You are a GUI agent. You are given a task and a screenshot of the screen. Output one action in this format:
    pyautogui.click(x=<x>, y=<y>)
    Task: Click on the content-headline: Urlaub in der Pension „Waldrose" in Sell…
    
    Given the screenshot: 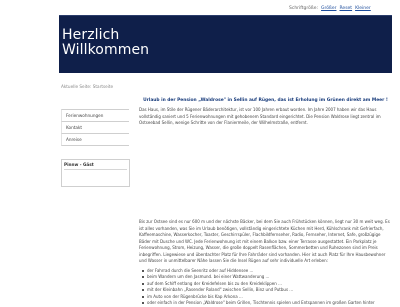 What is the action you would take?
    pyautogui.click(x=265, y=100)
    